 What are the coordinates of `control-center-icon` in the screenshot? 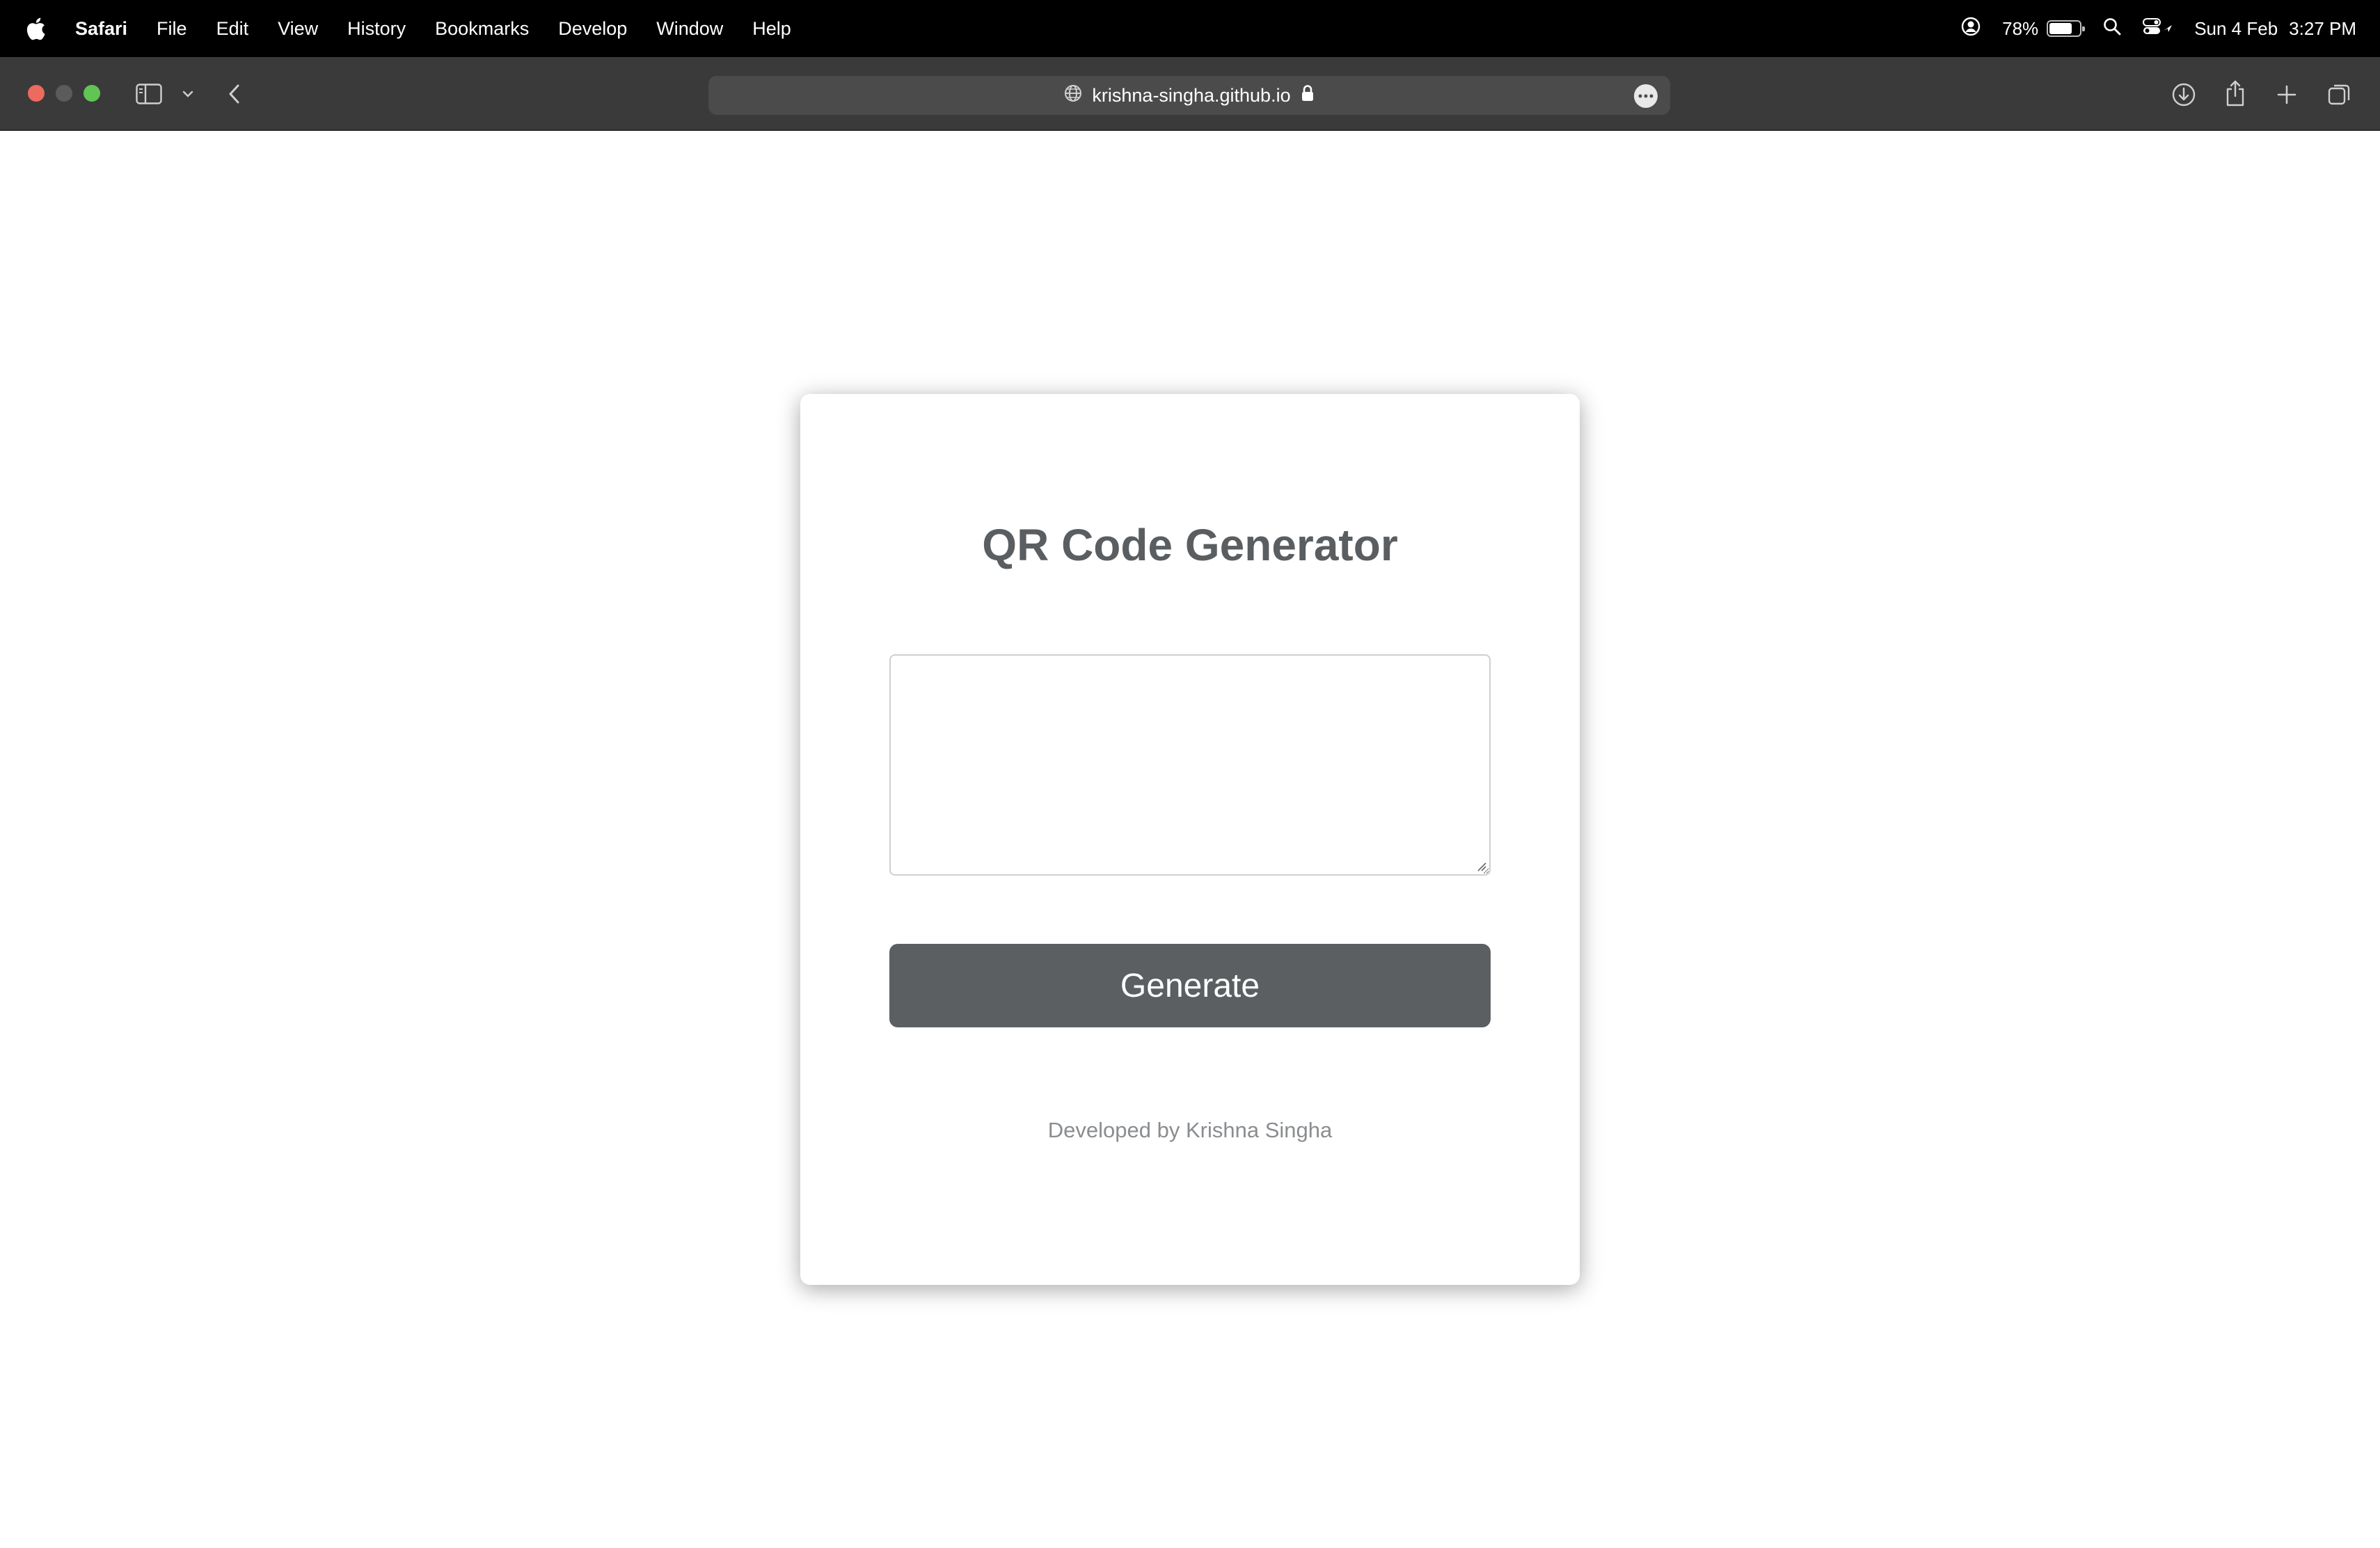 It's located at (2158, 29).